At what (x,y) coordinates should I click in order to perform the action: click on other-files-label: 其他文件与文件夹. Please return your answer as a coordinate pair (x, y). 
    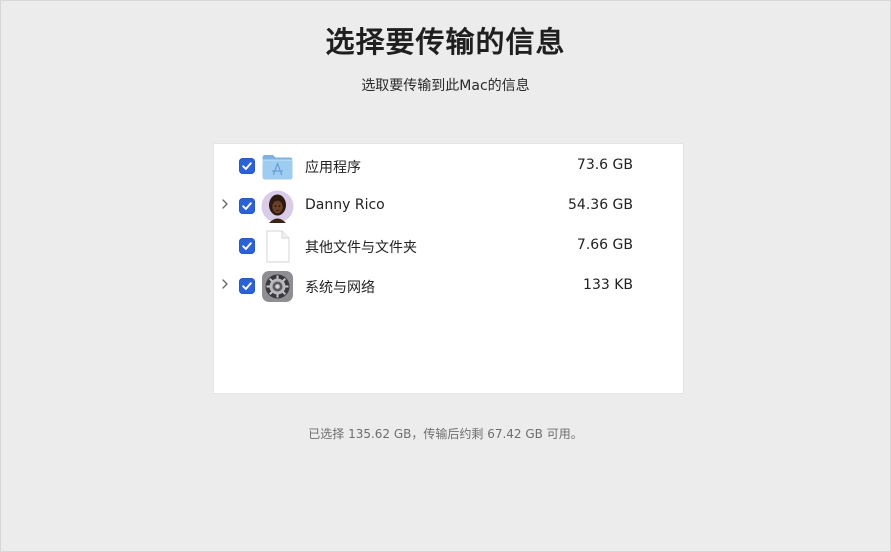
    Looking at the image, I should click on (361, 248).